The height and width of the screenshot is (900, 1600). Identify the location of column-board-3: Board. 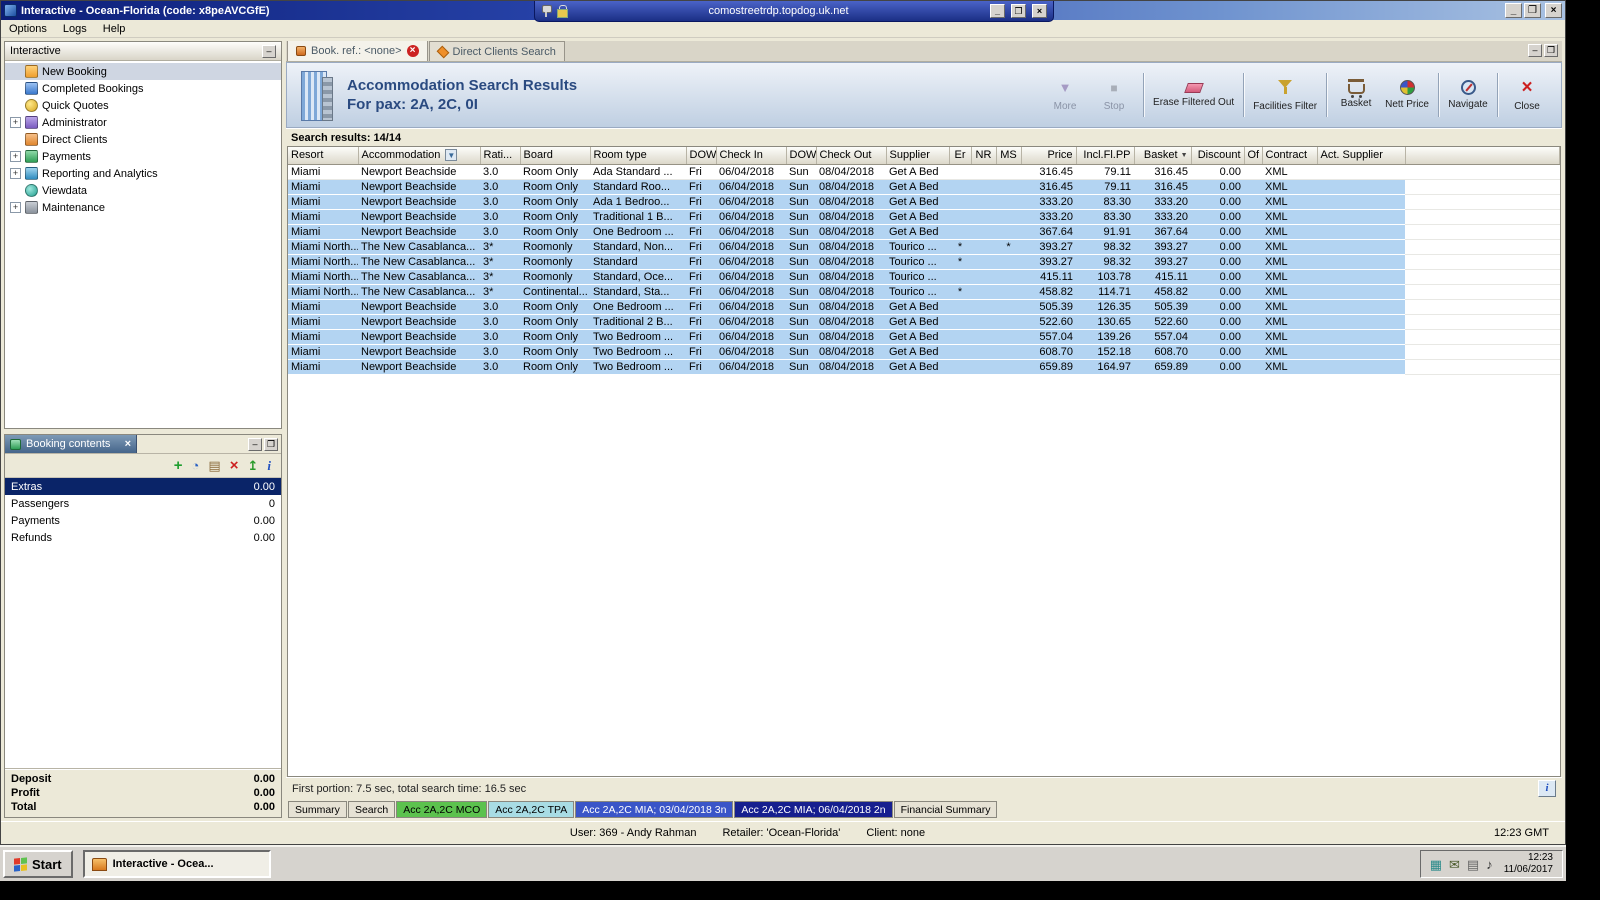
(555, 156).